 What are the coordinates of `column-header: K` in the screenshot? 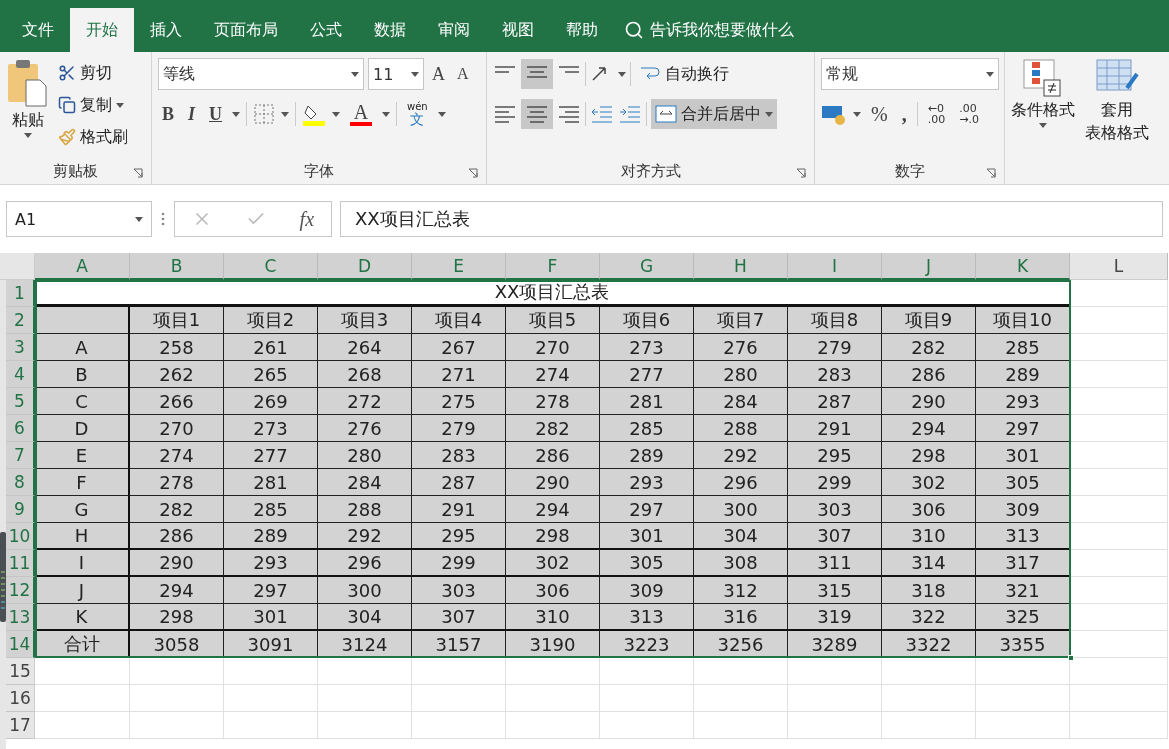 It's located at (1023, 266).